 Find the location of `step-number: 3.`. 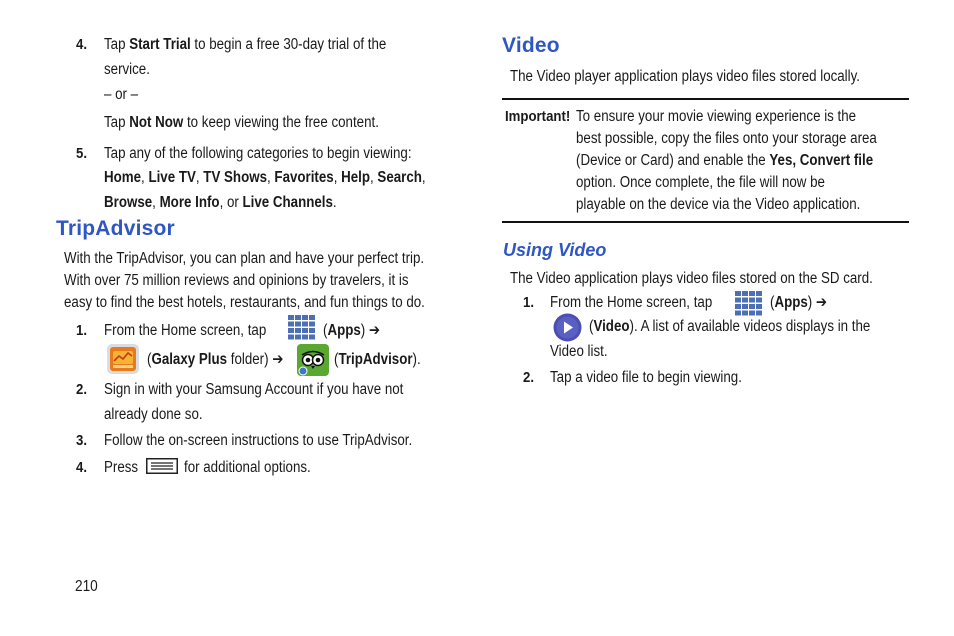

step-number: 3. is located at coordinates (82, 440).